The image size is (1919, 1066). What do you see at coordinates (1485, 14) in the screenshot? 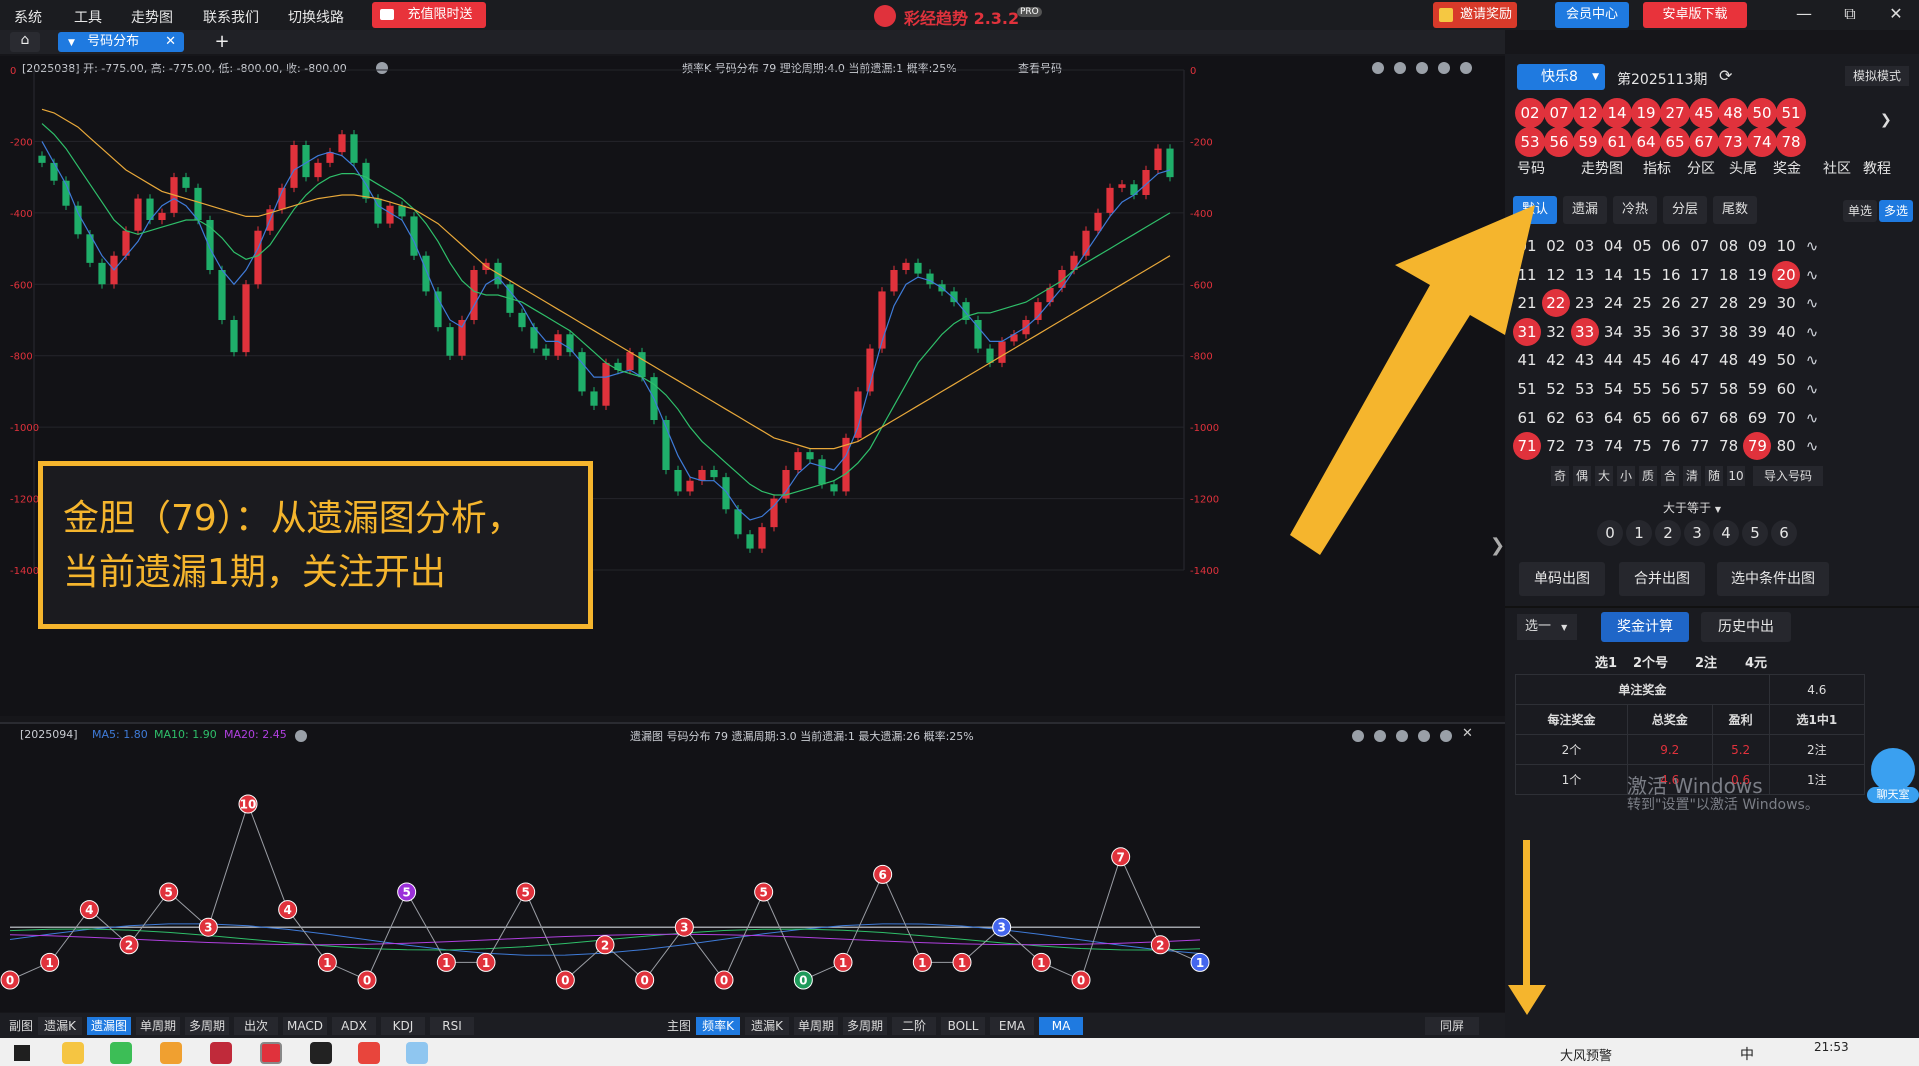
I see `invite-label: 邀请奖励` at bounding box center [1485, 14].